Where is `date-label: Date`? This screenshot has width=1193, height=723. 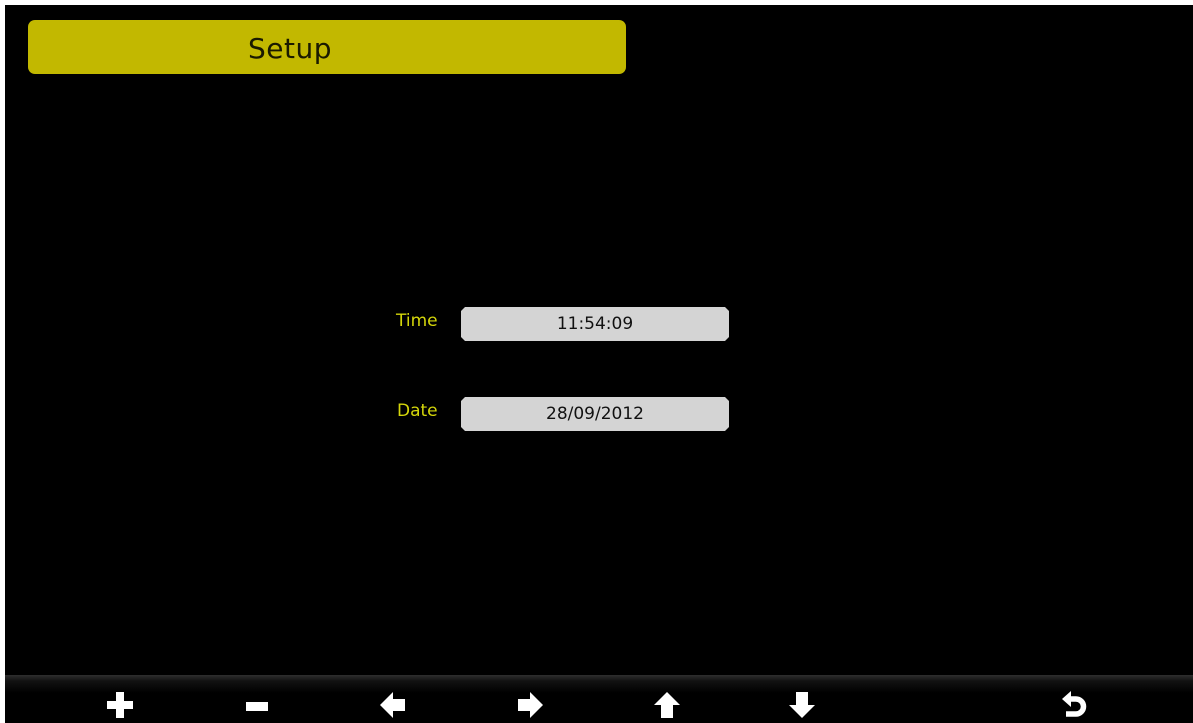
date-label: Date is located at coordinates (417, 411).